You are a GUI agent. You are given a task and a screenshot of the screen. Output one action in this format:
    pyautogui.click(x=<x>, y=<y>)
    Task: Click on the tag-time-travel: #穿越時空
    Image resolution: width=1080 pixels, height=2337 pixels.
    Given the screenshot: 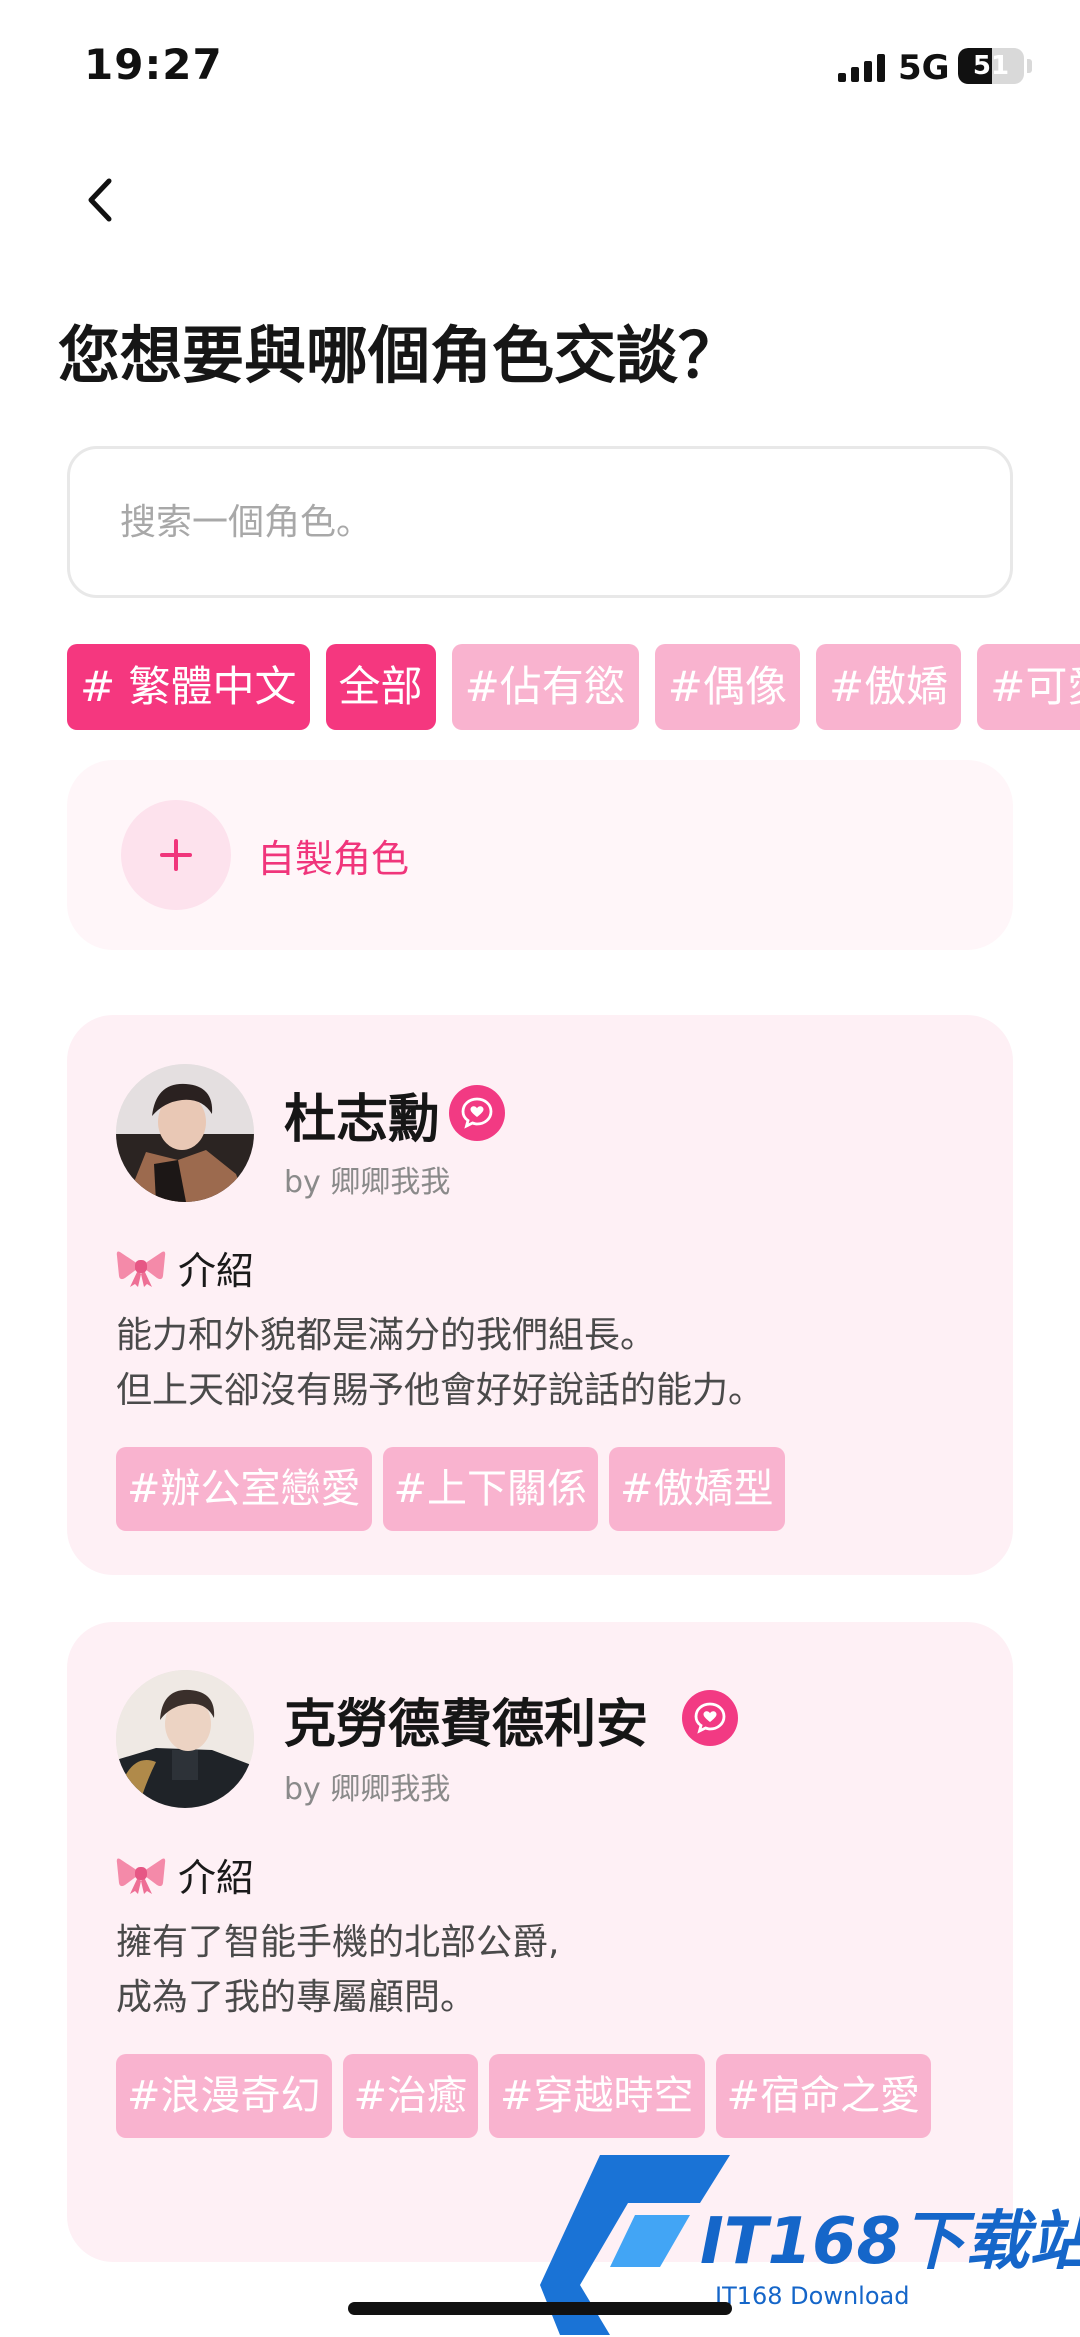 What is the action you would take?
    pyautogui.click(x=597, y=2096)
    